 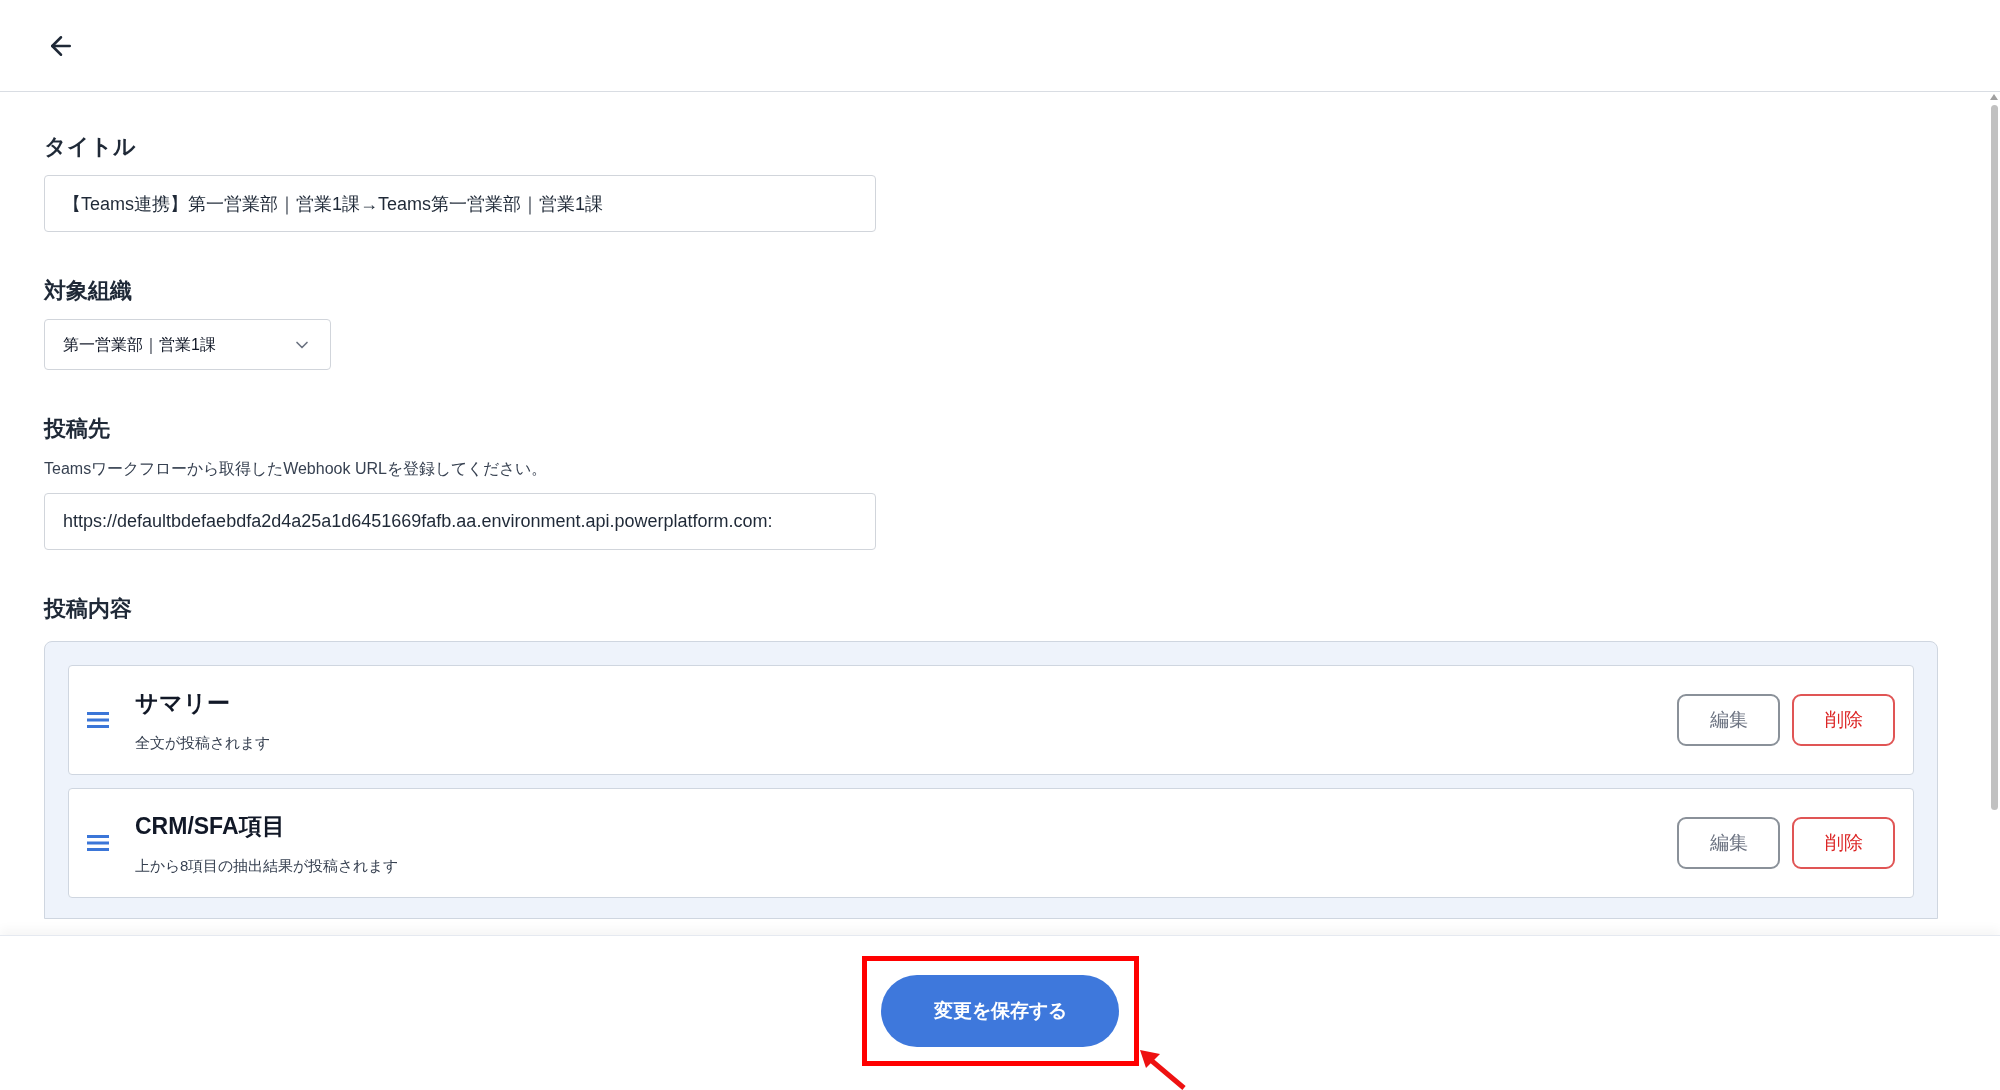 What do you see at coordinates (267, 866) in the screenshot?
I see `item-description: 上から8項目の抽出結果が投稿されます` at bounding box center [267, 866].